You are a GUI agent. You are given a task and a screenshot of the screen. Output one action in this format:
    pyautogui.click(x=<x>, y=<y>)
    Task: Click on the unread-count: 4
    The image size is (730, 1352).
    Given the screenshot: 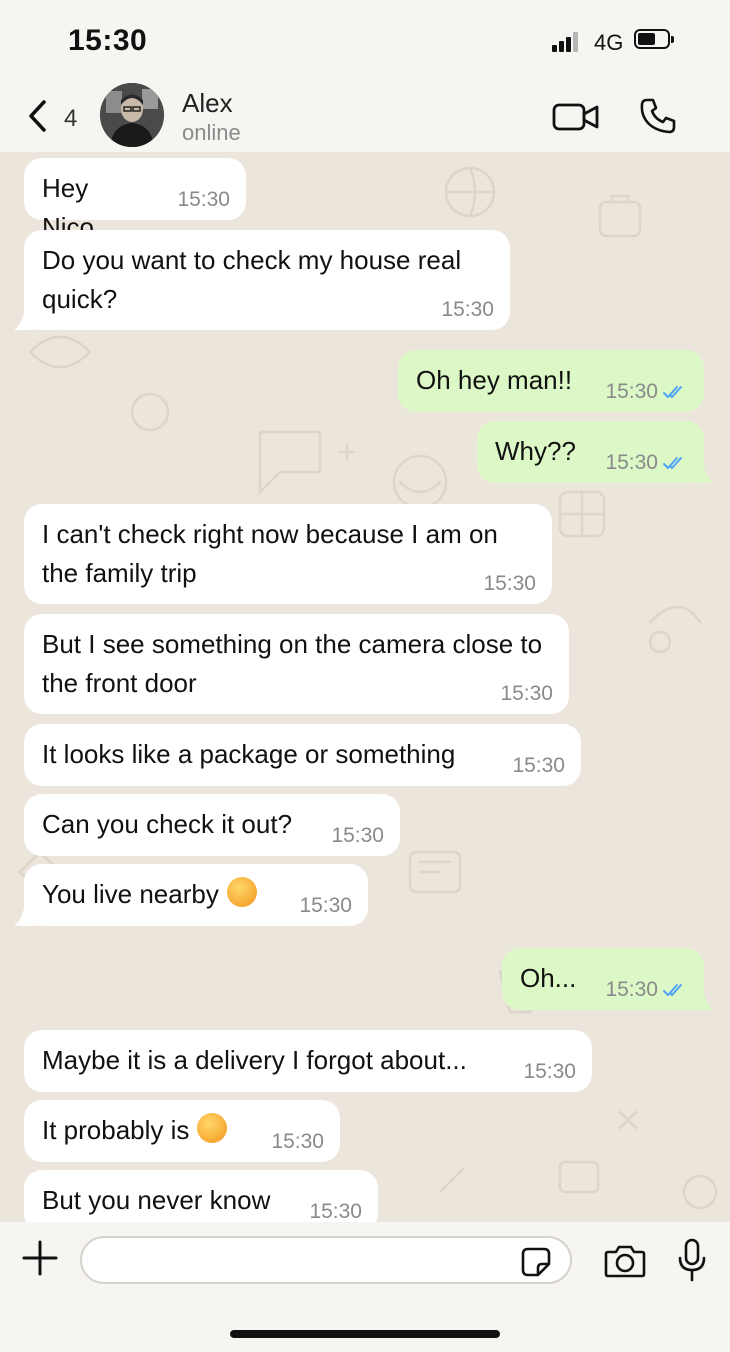 What is the action you would take?
    pyautogui.click(x=70, y=119)
    